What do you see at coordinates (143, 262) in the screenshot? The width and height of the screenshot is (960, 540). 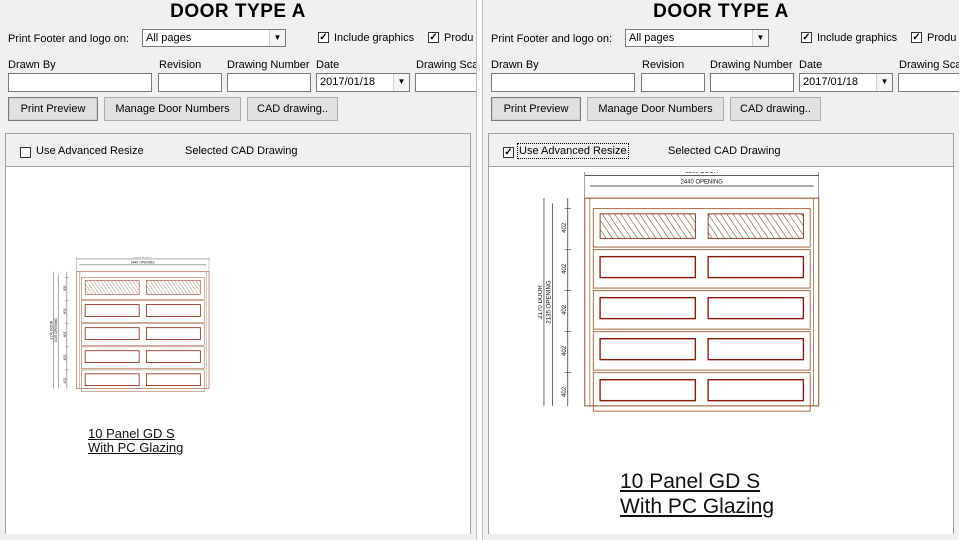 I see `opening-width-dimension: 2440 OPENING` at bounding box center [143, 262].